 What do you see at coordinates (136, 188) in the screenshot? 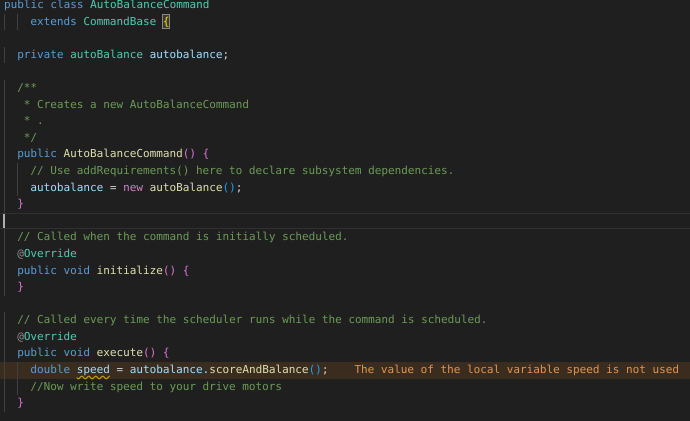
I see `code-line: autobalance = new autoBalance();` at bounding box center [136, 188].